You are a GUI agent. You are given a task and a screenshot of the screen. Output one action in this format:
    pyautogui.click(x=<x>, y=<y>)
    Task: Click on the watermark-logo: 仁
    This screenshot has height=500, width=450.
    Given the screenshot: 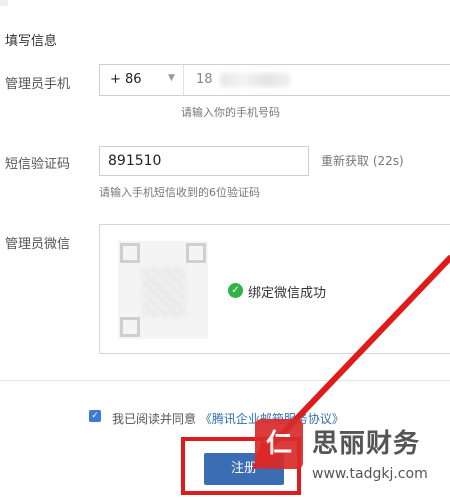 What is the action you would take?
    pyautogui.click(x=279, y=444)
    